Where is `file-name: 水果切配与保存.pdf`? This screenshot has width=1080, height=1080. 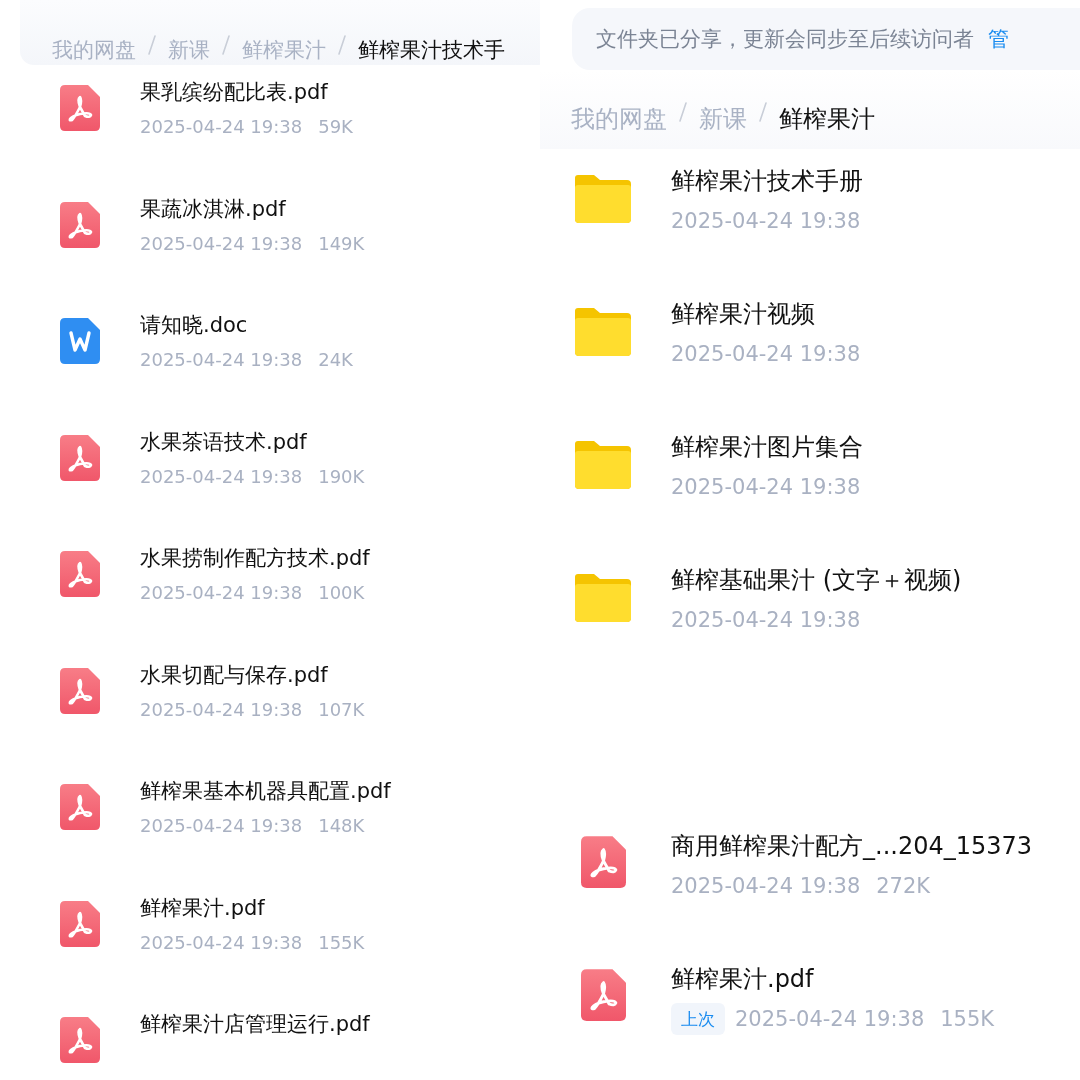 file-name: 水果切配与保存.pdf is located at coordinates (252, 669).